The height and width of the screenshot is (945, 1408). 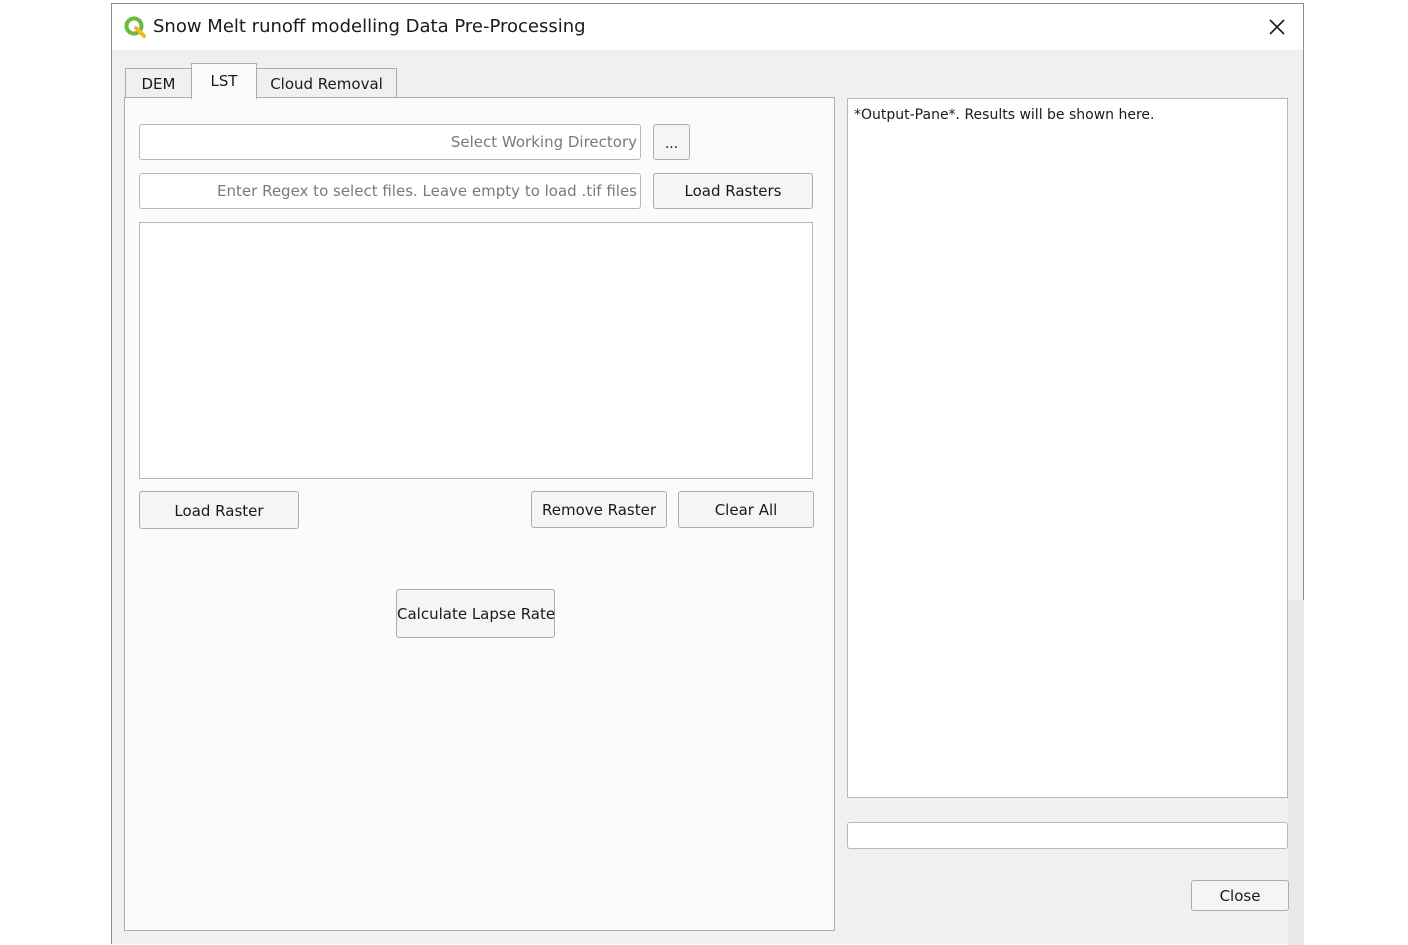 I want to click on load-raster-button: Load Raster, so click(x=219, y=510).